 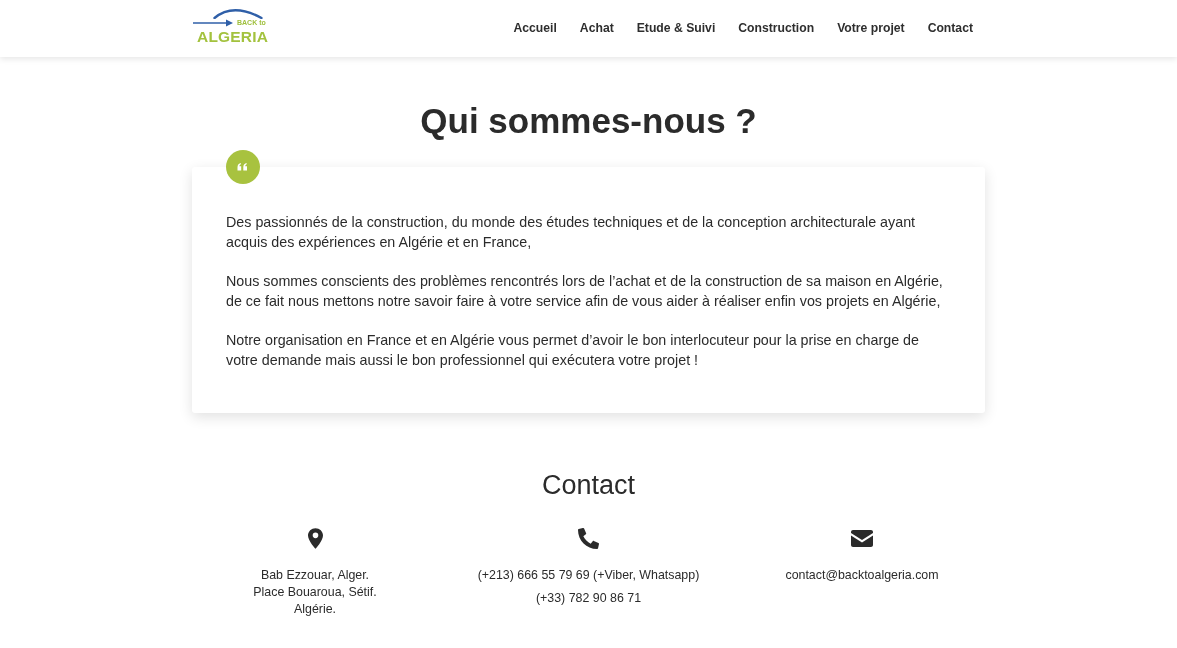 What do you see at coordinates (315, 538) in the screenshot?
I see `map-pin-icon` at bounding box center [315, 538].